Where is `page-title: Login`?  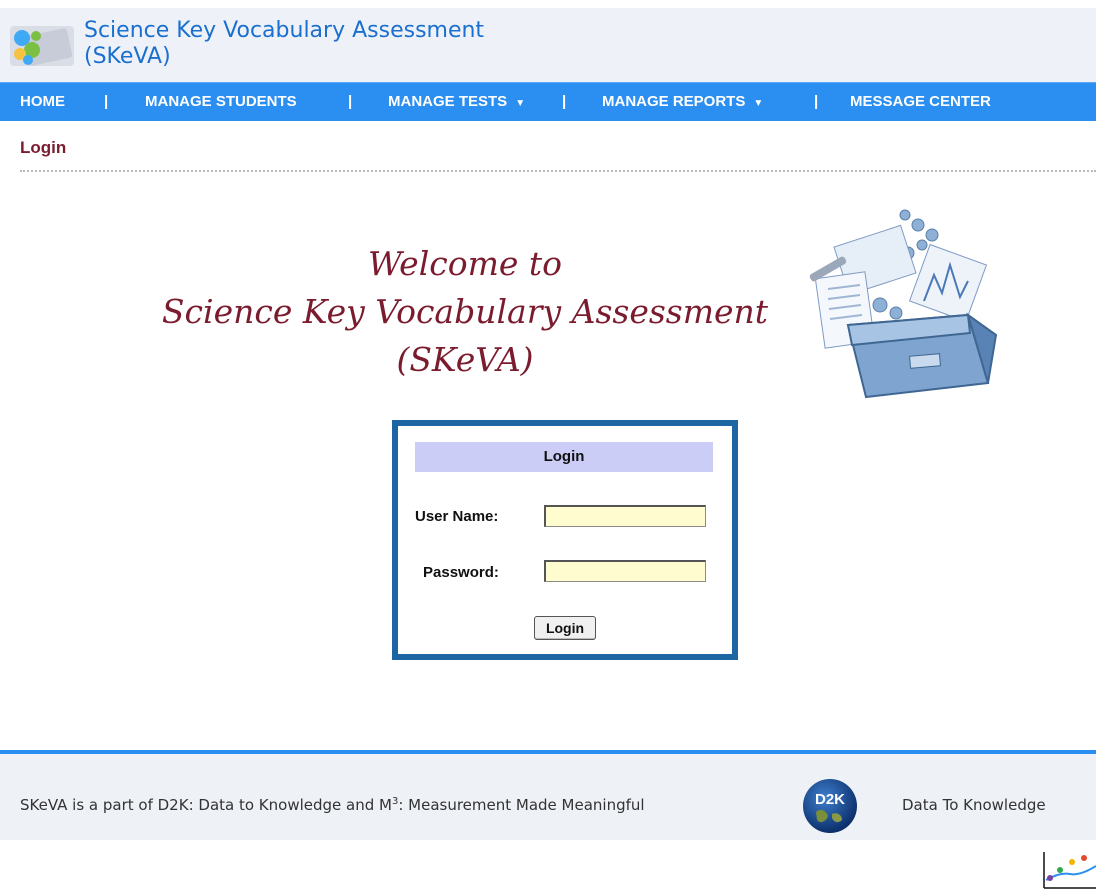
page-title: Login is located at coordinates (43, 147).